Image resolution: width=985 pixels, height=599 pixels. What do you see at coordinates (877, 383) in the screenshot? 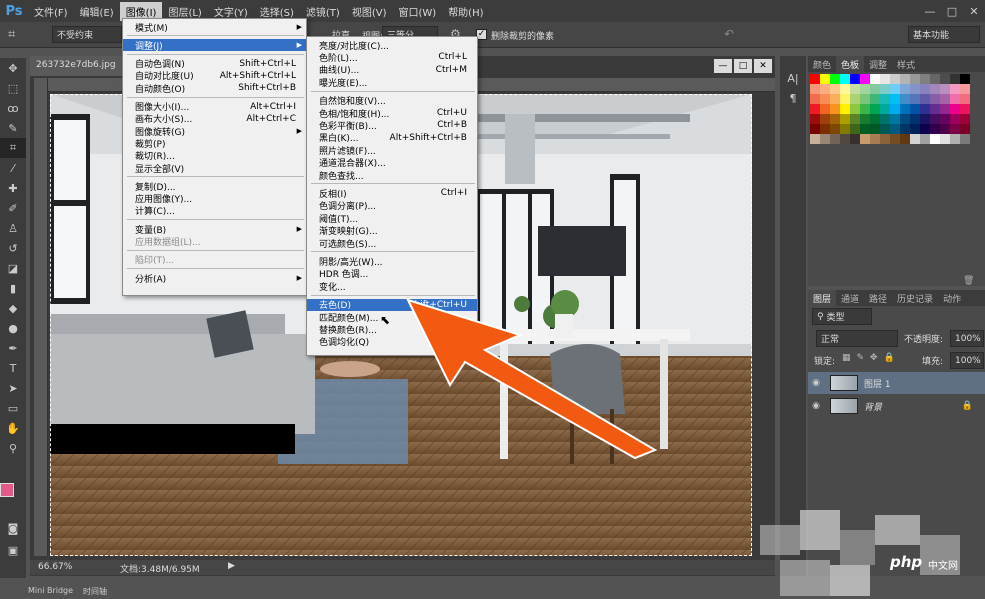
I see `layer-name: 图层 1` at bounding box center [877, 383].